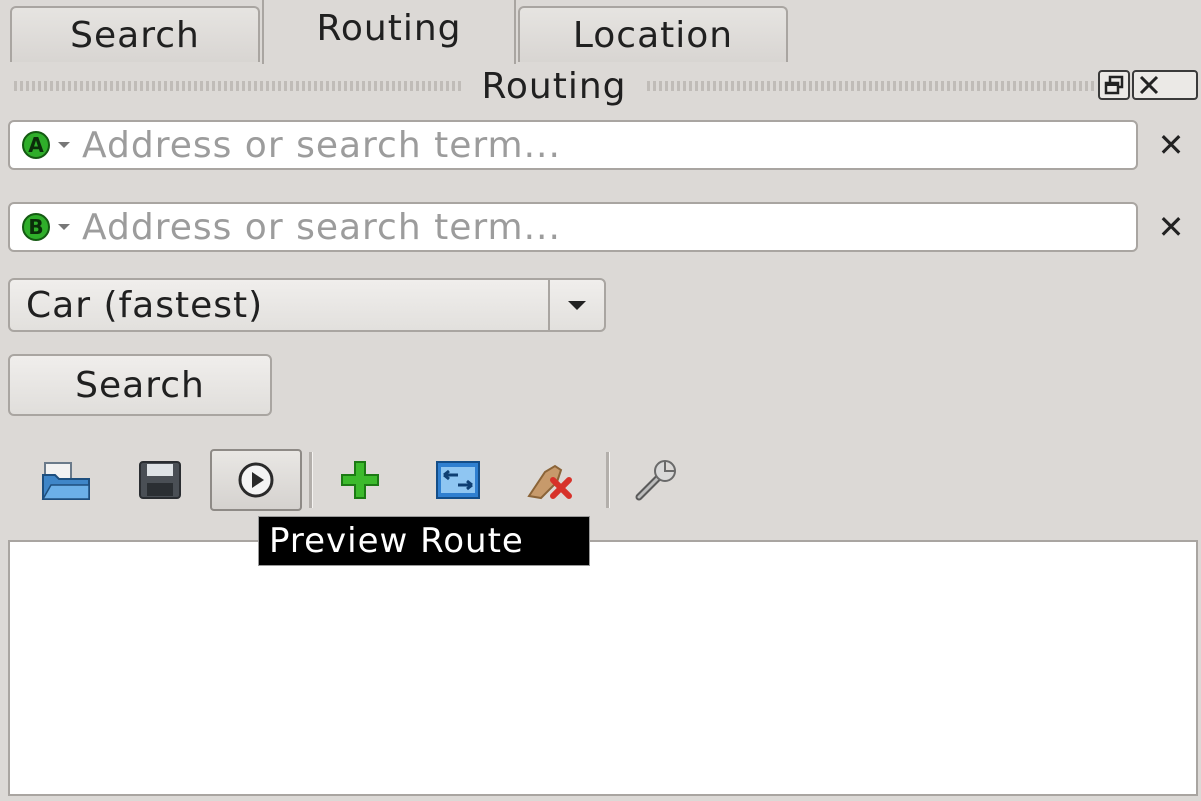 This screenshot has height=801, width=1201. I want to click on from-address-field: A, so click(573, 145).